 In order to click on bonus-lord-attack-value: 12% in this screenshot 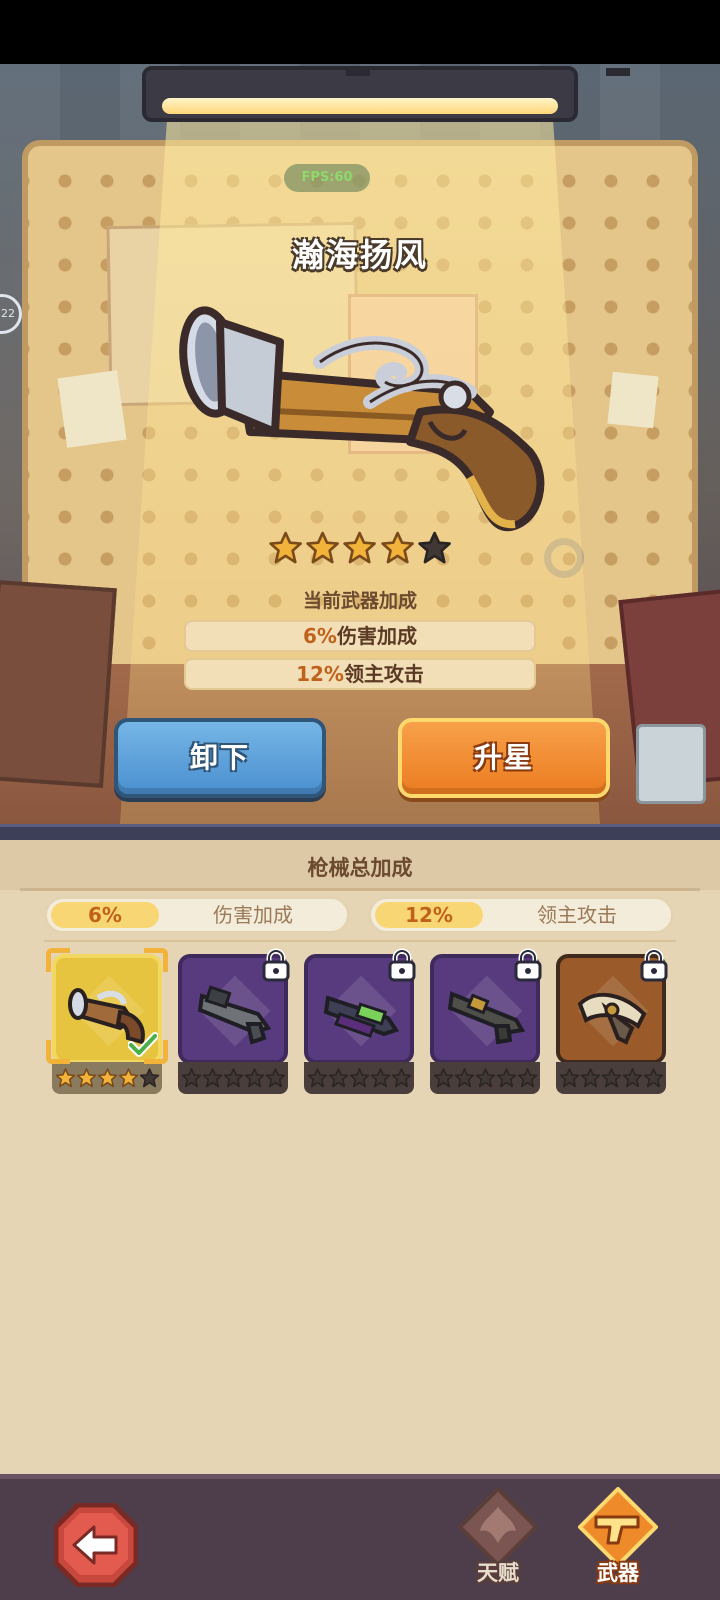, I will do `click(320, 674)`.